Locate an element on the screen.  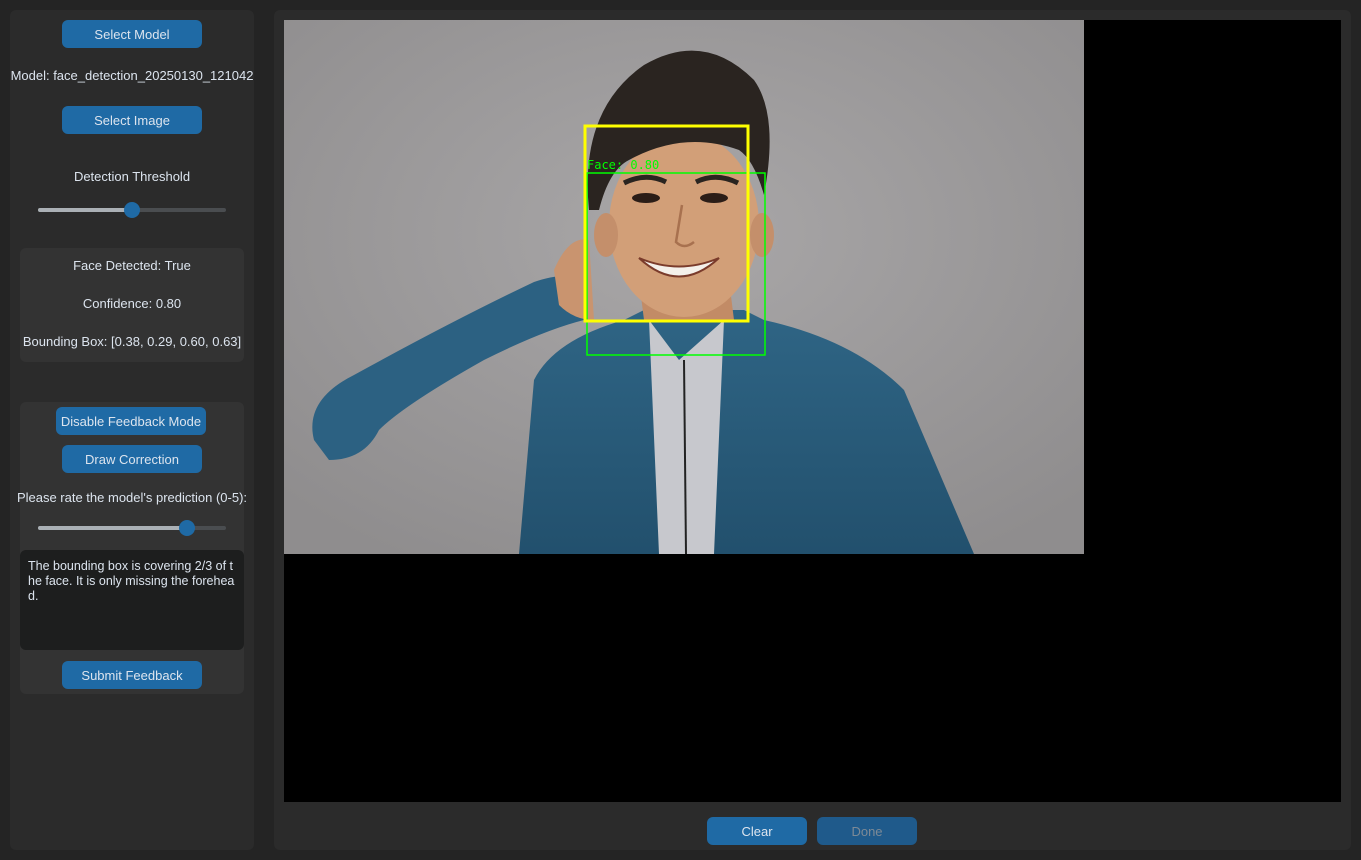
disable-feedback-mode-button: Disable Feedback Mode is located at coordinates (131, 421).